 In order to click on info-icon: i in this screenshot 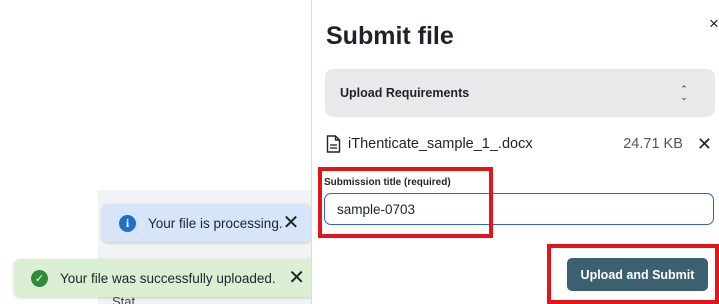, I will do `click(127, 223)`.